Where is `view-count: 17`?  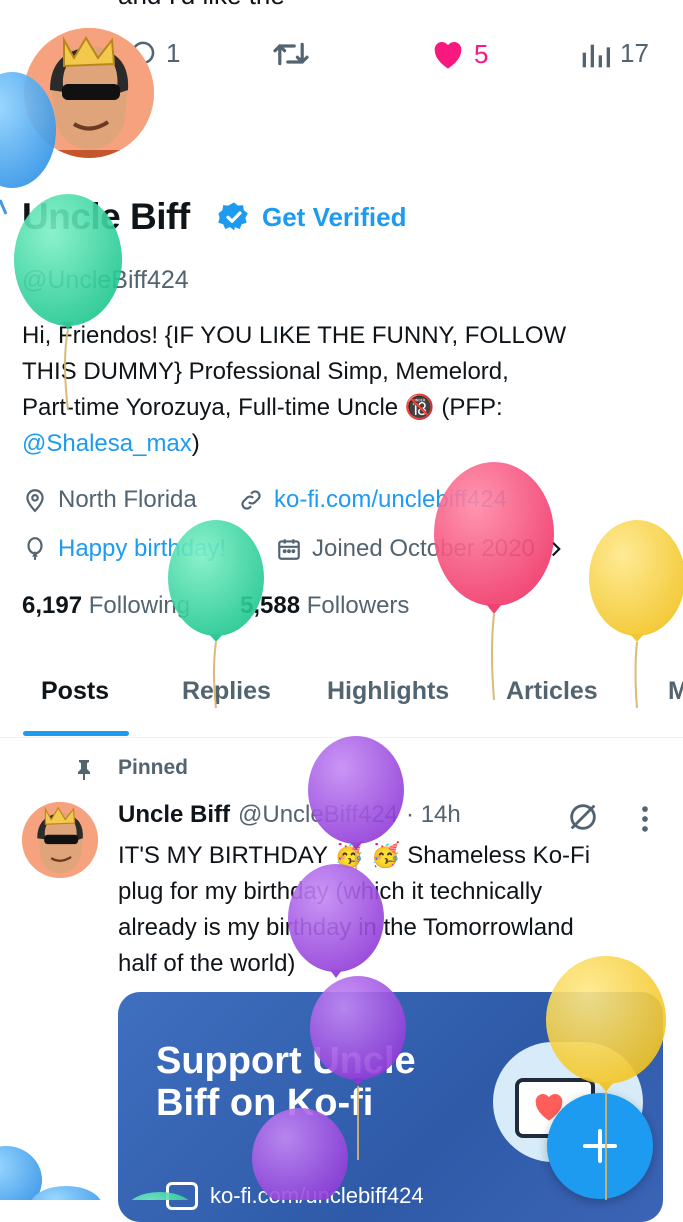 view-count: 17 is located at coordinates (634, 53).